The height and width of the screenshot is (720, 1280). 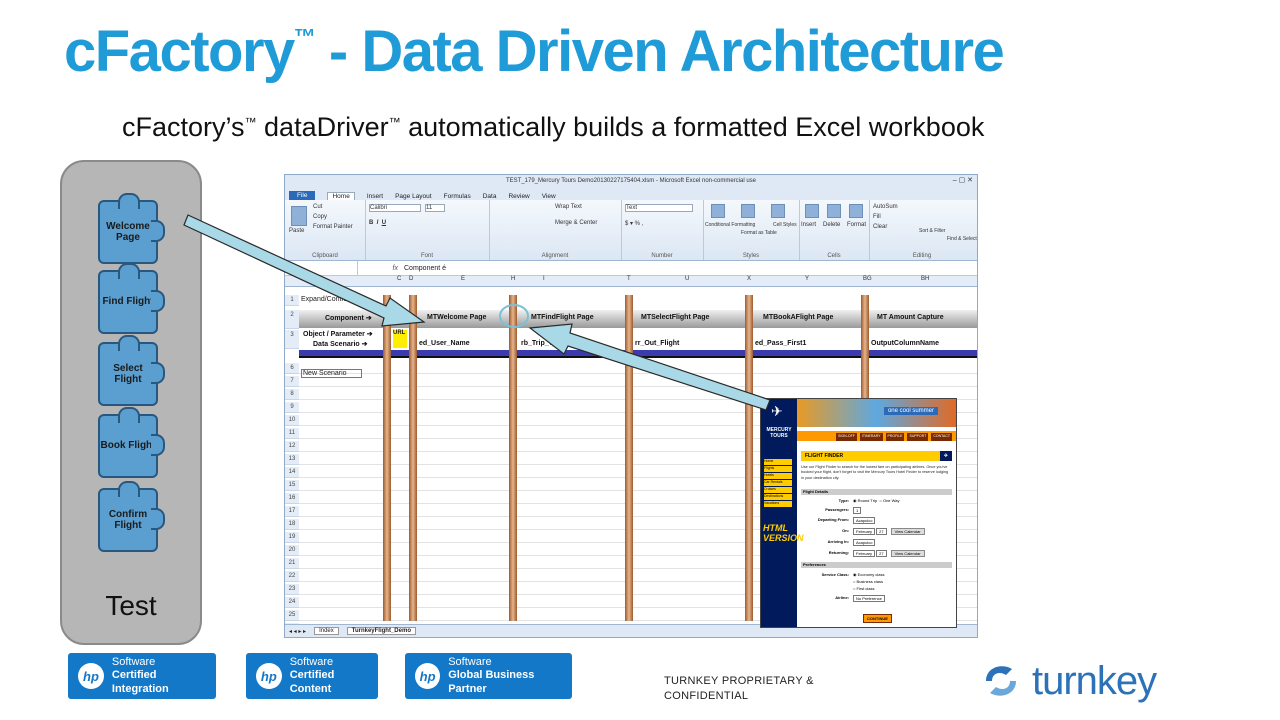 What do you see at coordinates (488, 676) in the screenshot?
I see `hp-badge-global-partner: hp Software Global Business Partner` at bounding box center [488, 676].